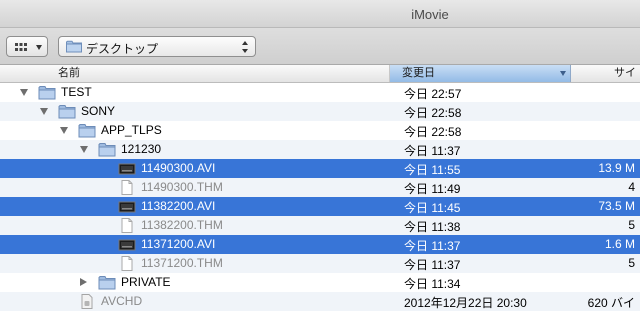 This screenshot has height=312, width=640. What do you see at coordinates (182, 225) in the screenshot?
I see `file-name: 11382200.THM` at bounding box center [182, 225].